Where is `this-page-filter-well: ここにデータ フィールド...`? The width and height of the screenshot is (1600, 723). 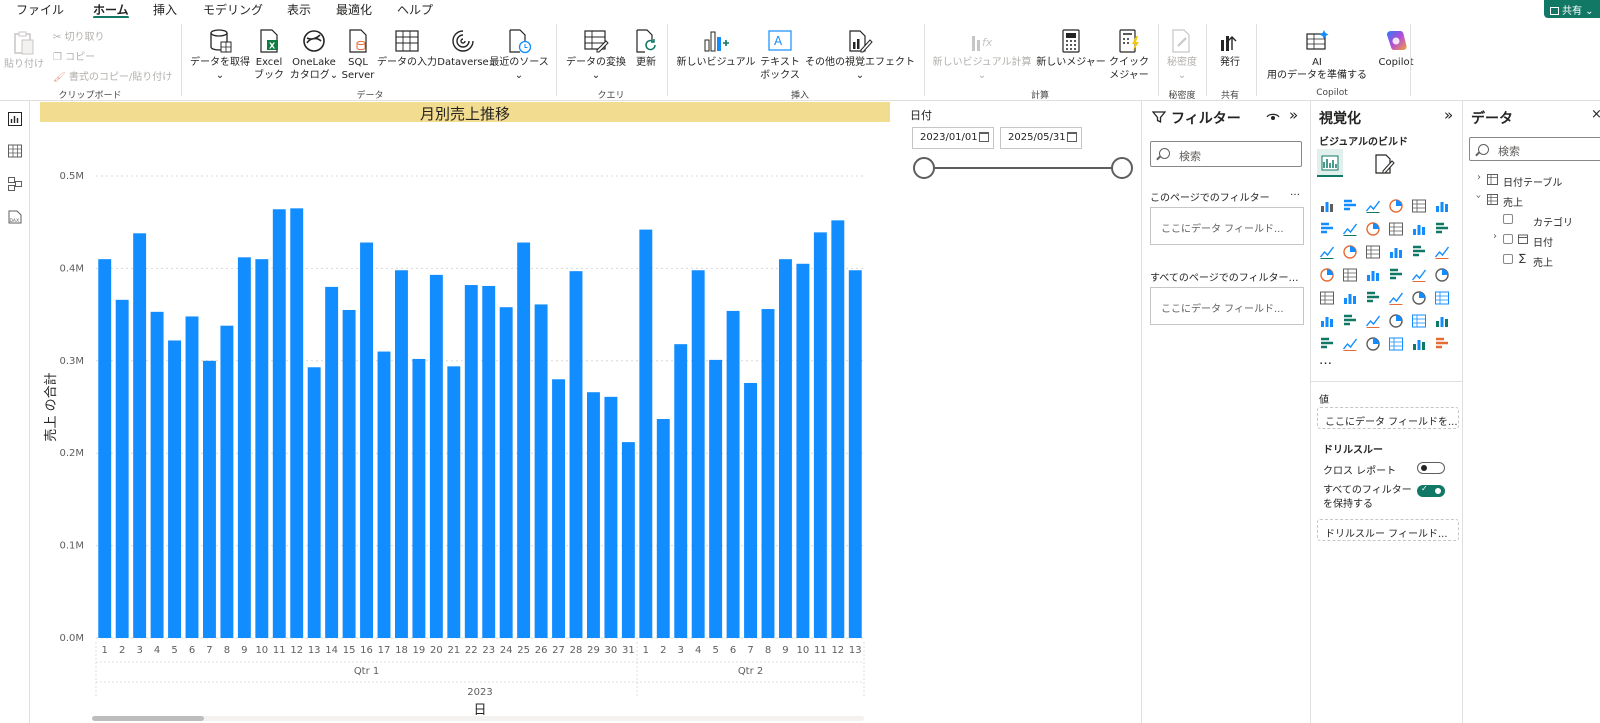
this-page-filter-well: ここにデータ フィールド... is located at coordinates (1227, 226).